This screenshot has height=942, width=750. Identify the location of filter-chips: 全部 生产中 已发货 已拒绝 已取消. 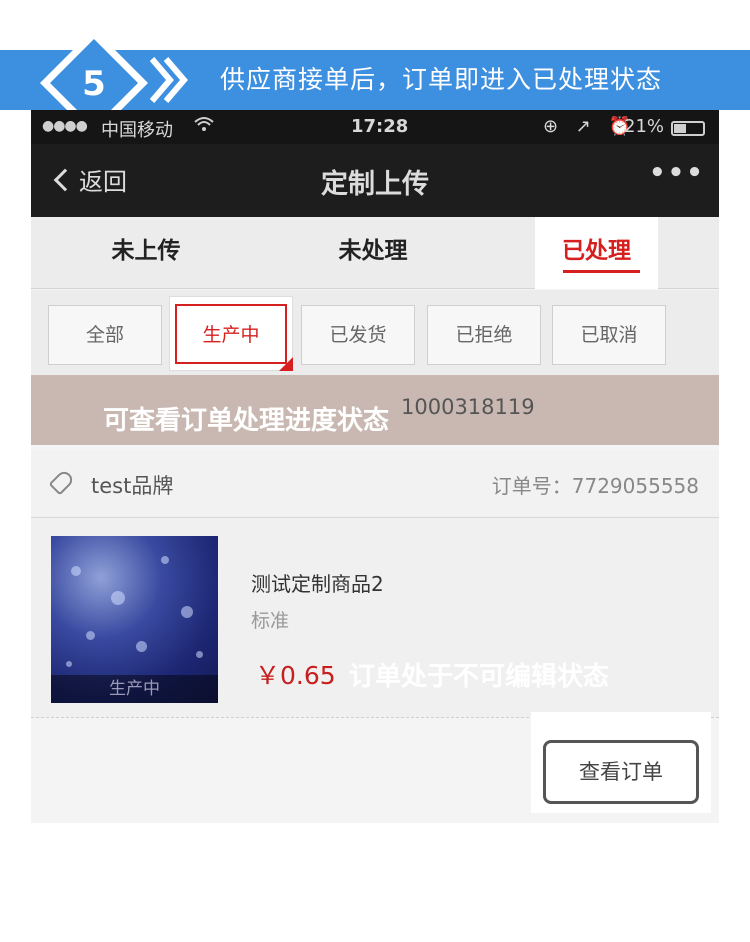
(375, 332).